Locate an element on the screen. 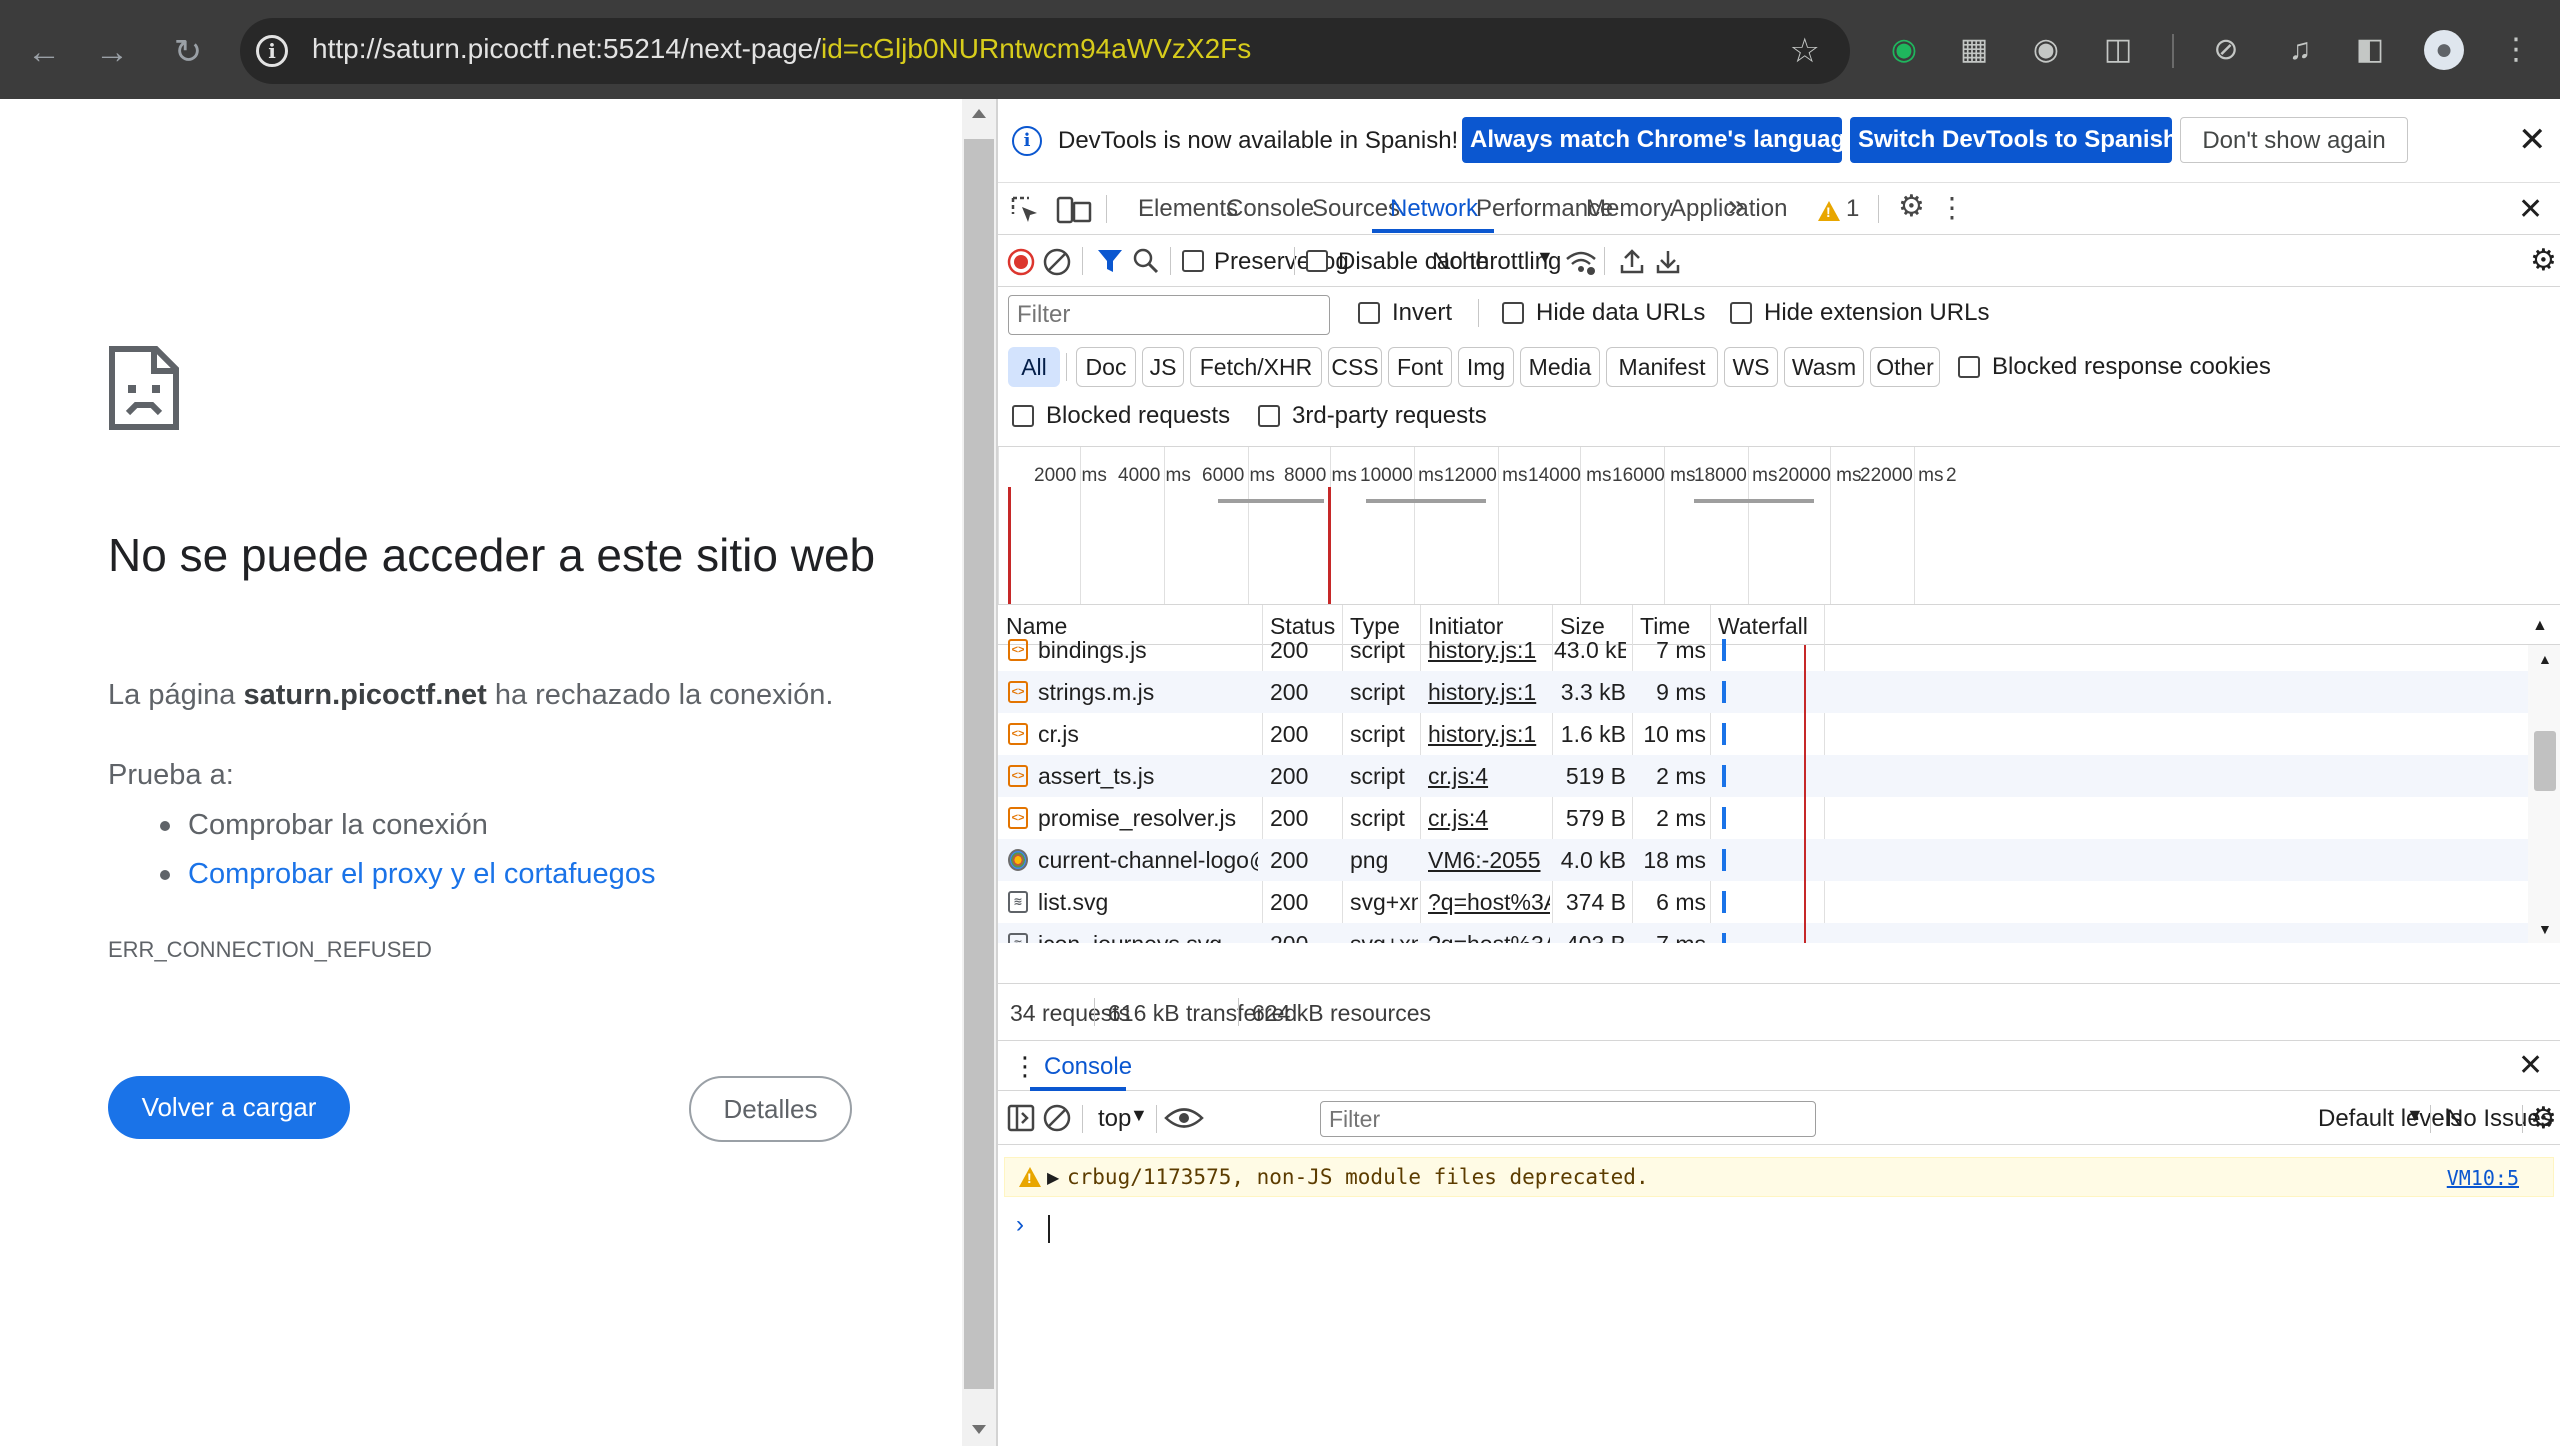 The height and width of the screenshot is (1446, 2560). blocked-requests-checkbox is located at coordinates (1023, 416).